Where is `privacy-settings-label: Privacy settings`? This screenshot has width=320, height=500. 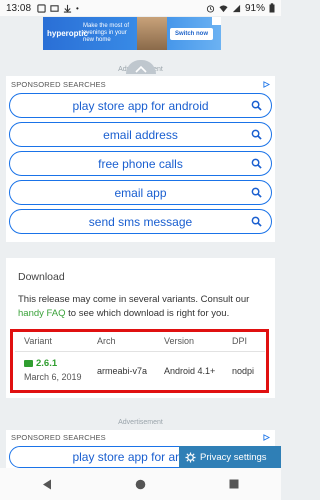 privacy-settings-label: Privacy settings is located at coordinates (233, 457).